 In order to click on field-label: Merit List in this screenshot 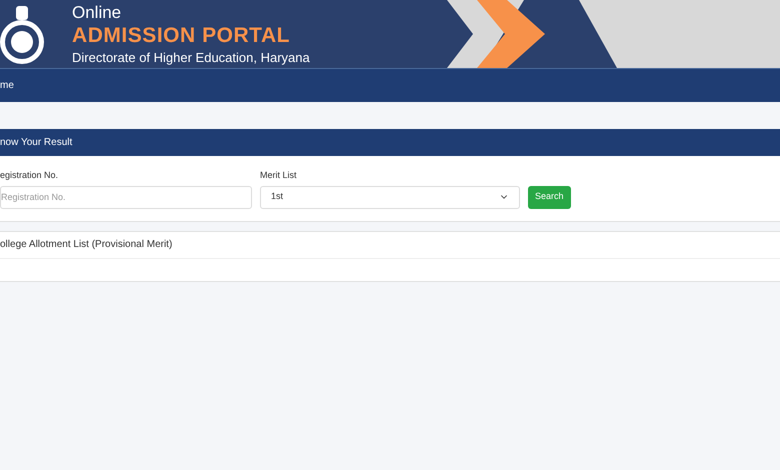, I will do `click(279, 175)`.